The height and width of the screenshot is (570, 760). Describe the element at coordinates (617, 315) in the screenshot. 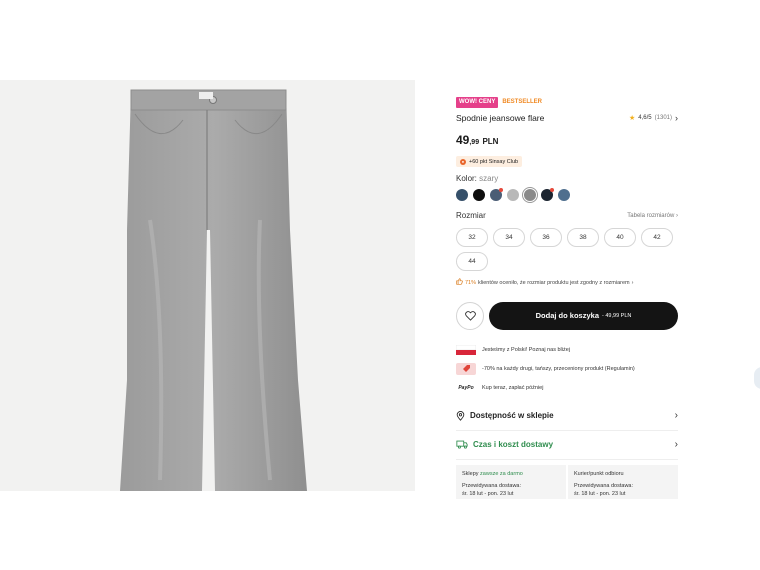

I see `add-to-cart-price: - 49,99 PLN` at that location.